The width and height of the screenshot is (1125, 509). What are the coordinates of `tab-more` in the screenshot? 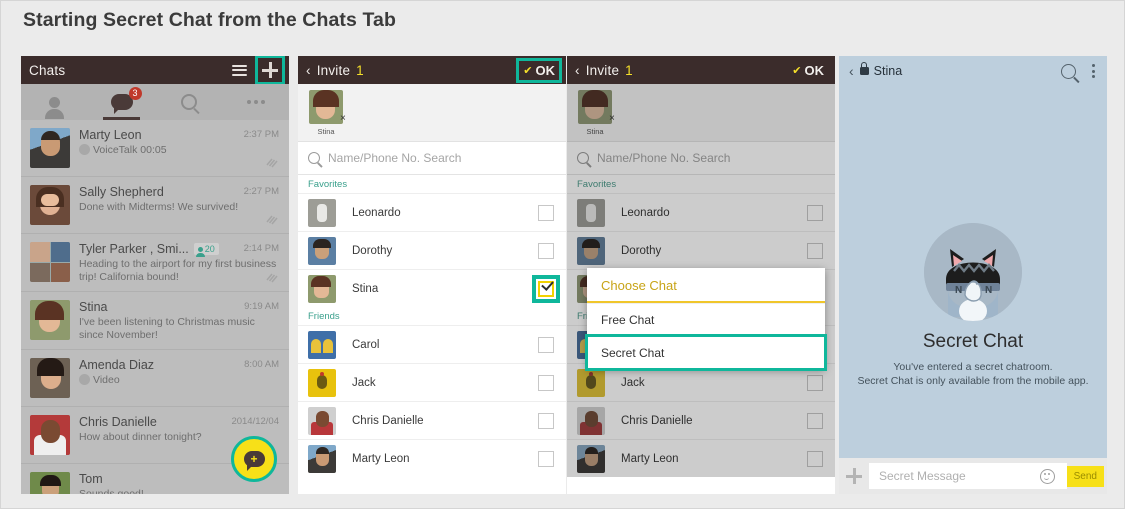 It's located at (255, 102).